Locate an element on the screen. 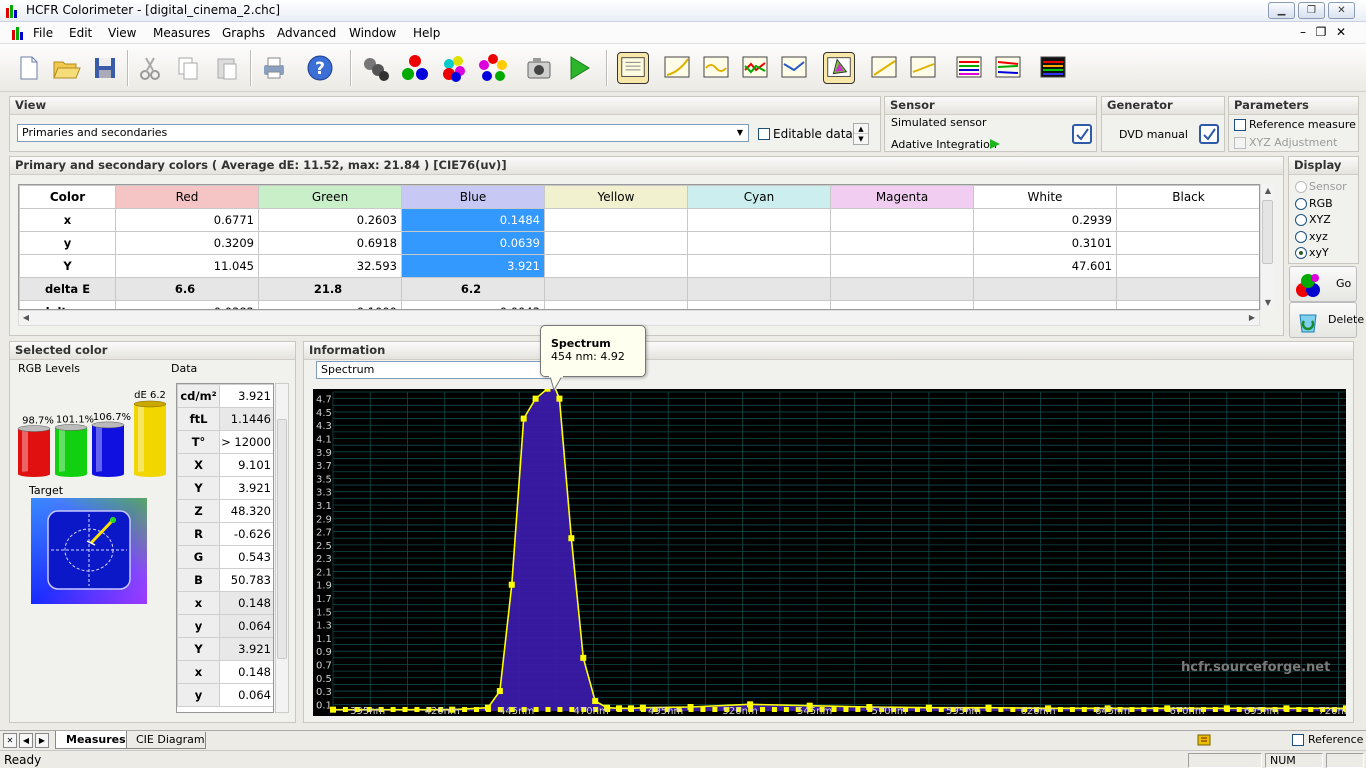 Image resolution: width=1366 pixels, height=768 pixels. spin-down-icon: ▼ is located at coordinates (861, 139).